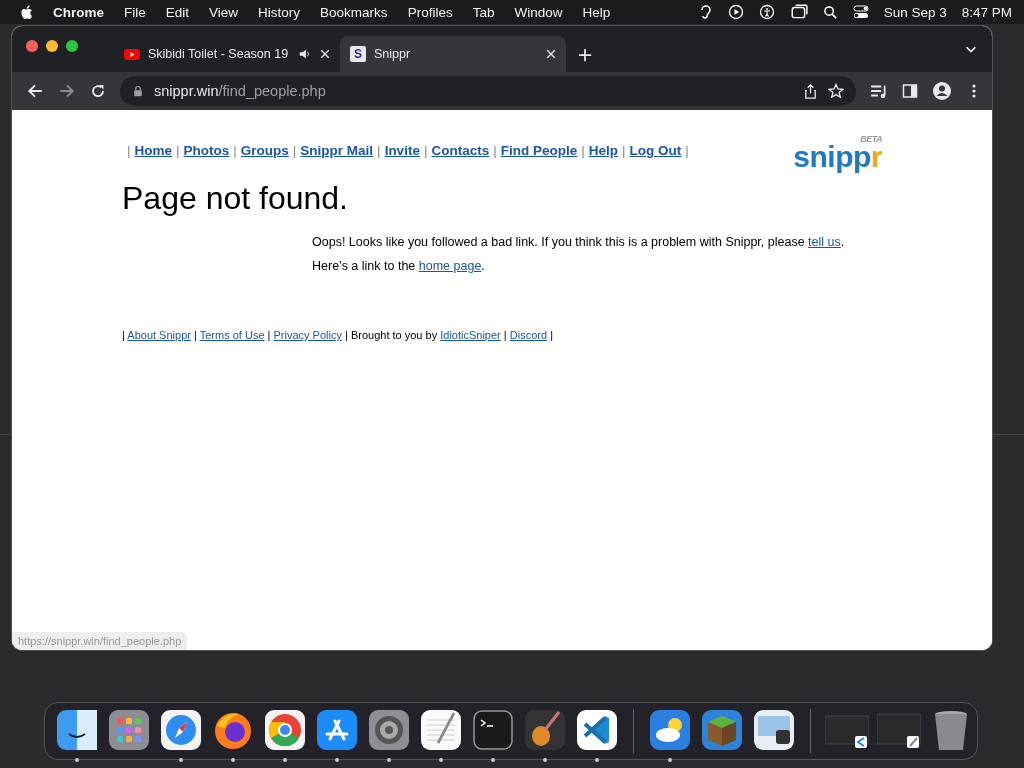  What do you see at coordinates (483, 12) in the screenshot?
I see `menu-item: Tab` at bounding box center [483, 12].